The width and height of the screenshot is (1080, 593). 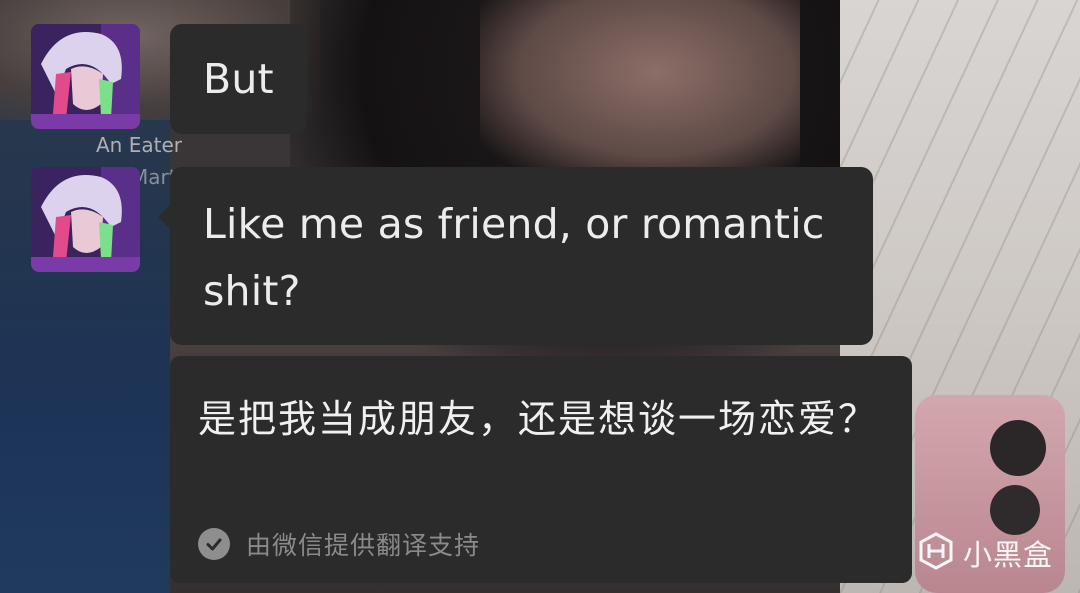 What do you see at coordinates (139, 145) in the screenshot?
I see `contact-name: An Eater` at bounding box center [139, 145].